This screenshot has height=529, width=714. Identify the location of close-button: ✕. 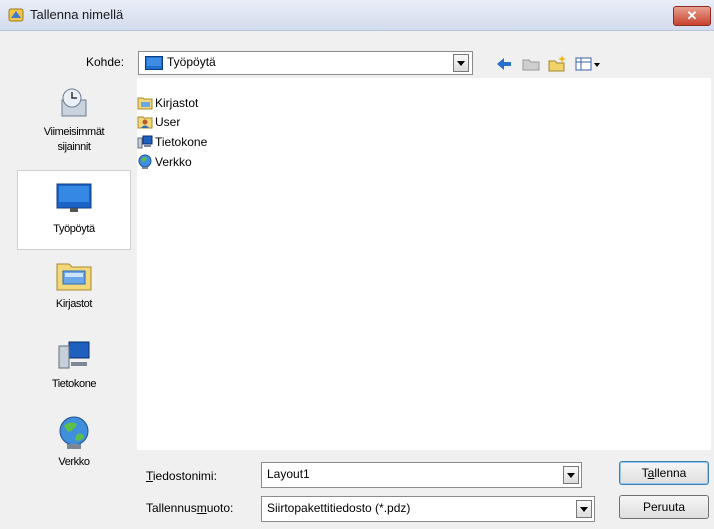
(692, 16).